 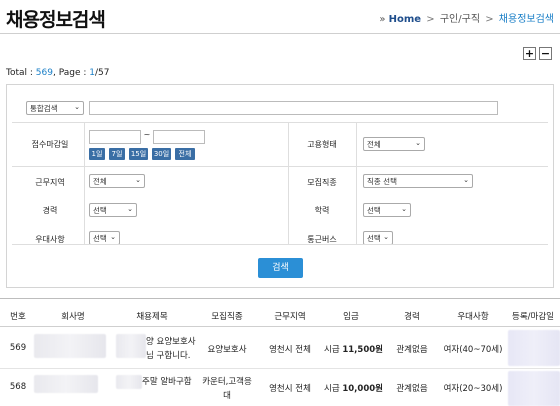 What do you see at coordinates (533, 317) in the screenshot?
I see `column-header-dates: 등록/마감일` at bounding box center [533, 317].